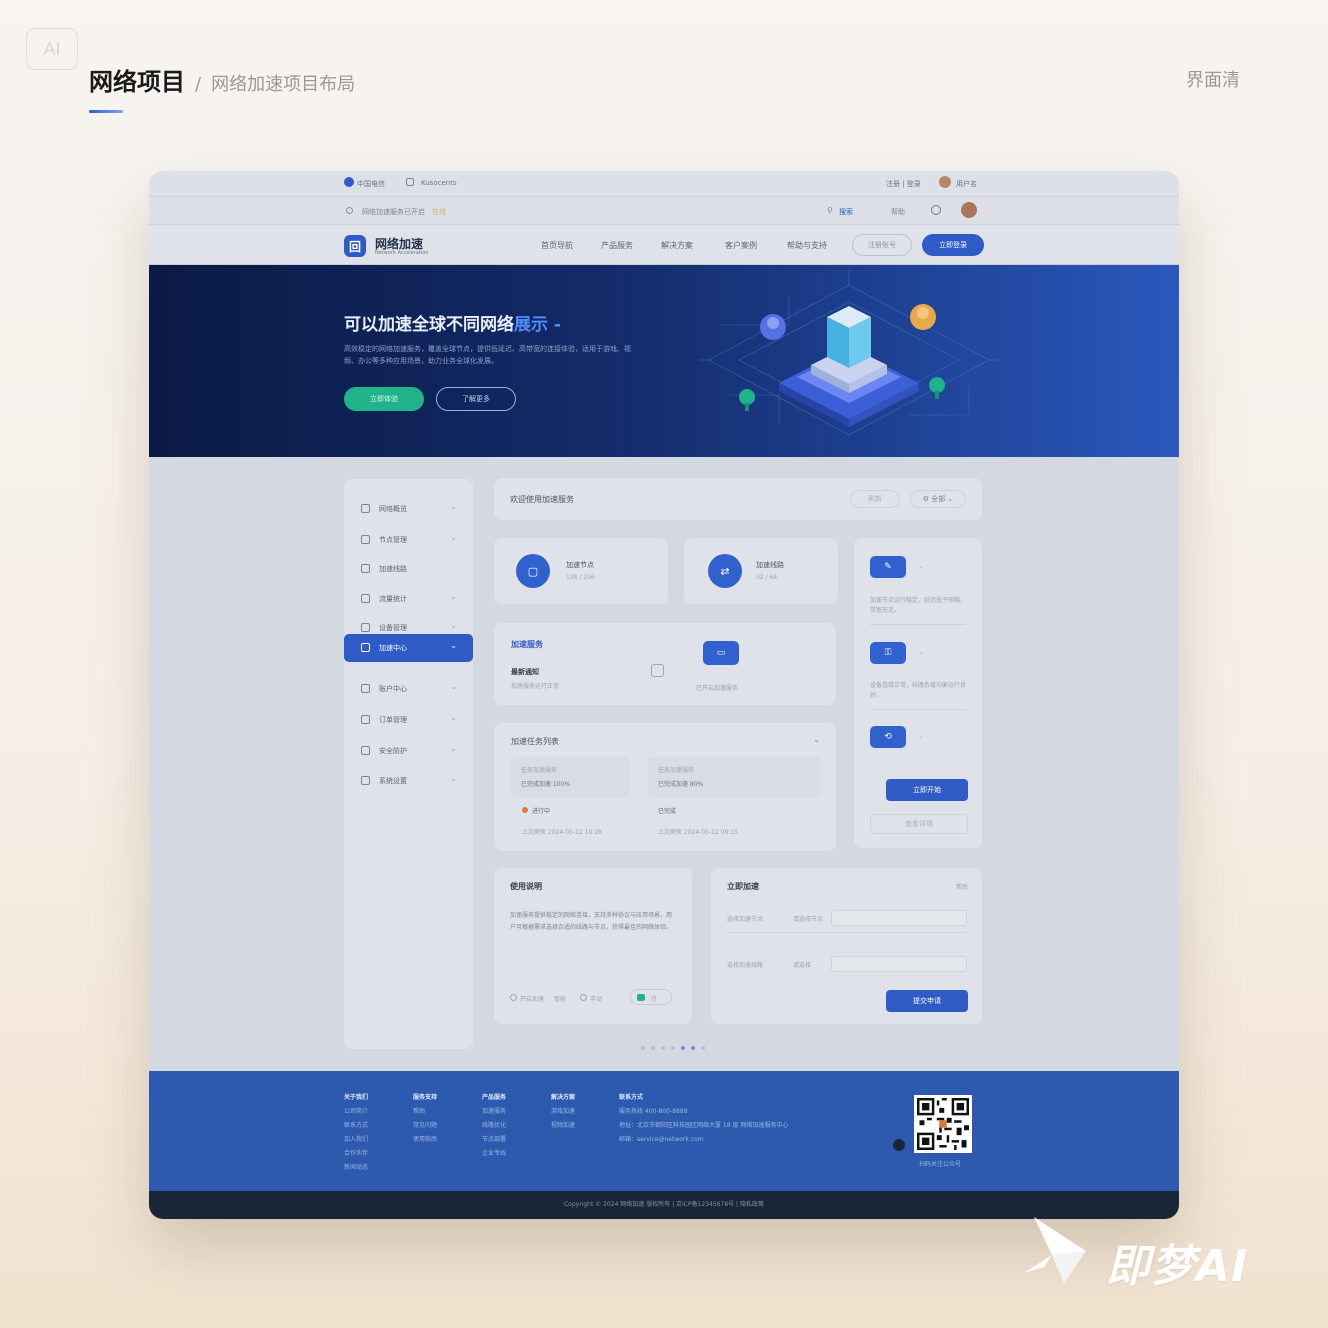 The height and width of the screenshot is (1328, 1328). I want to click on edit-icon: ✎, so click(888, 567).